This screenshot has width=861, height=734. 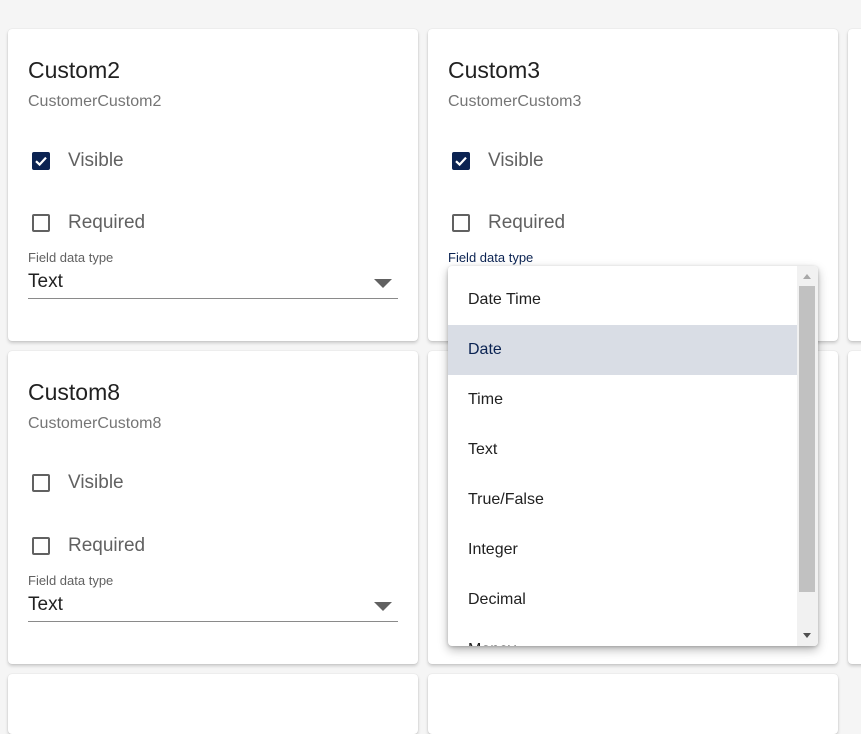 I want to click on option-true-false: True/False, so click(x=622, y=500).